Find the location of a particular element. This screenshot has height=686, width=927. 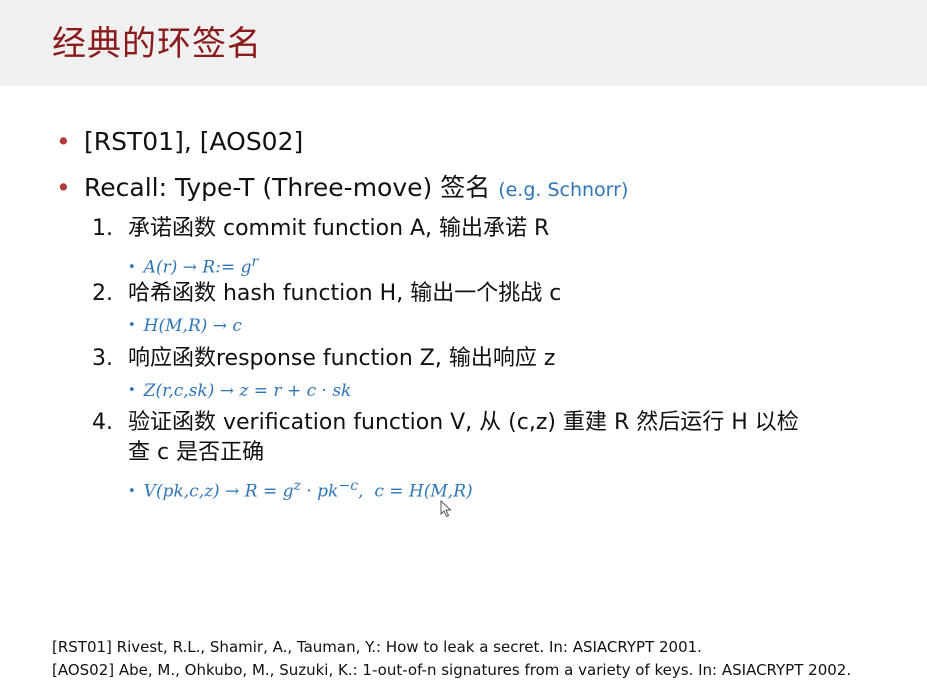

bullet-note: (e.g. Schnorr) is located at coordinates (563, 190).